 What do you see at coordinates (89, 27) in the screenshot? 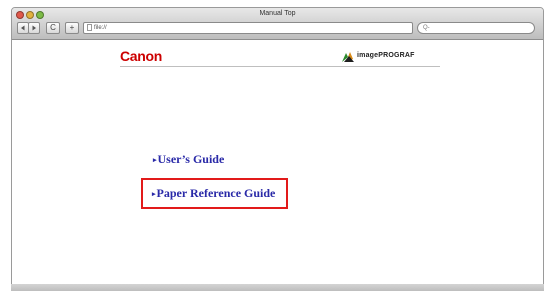
I see `document-icon` at bounding box center [89, 27].